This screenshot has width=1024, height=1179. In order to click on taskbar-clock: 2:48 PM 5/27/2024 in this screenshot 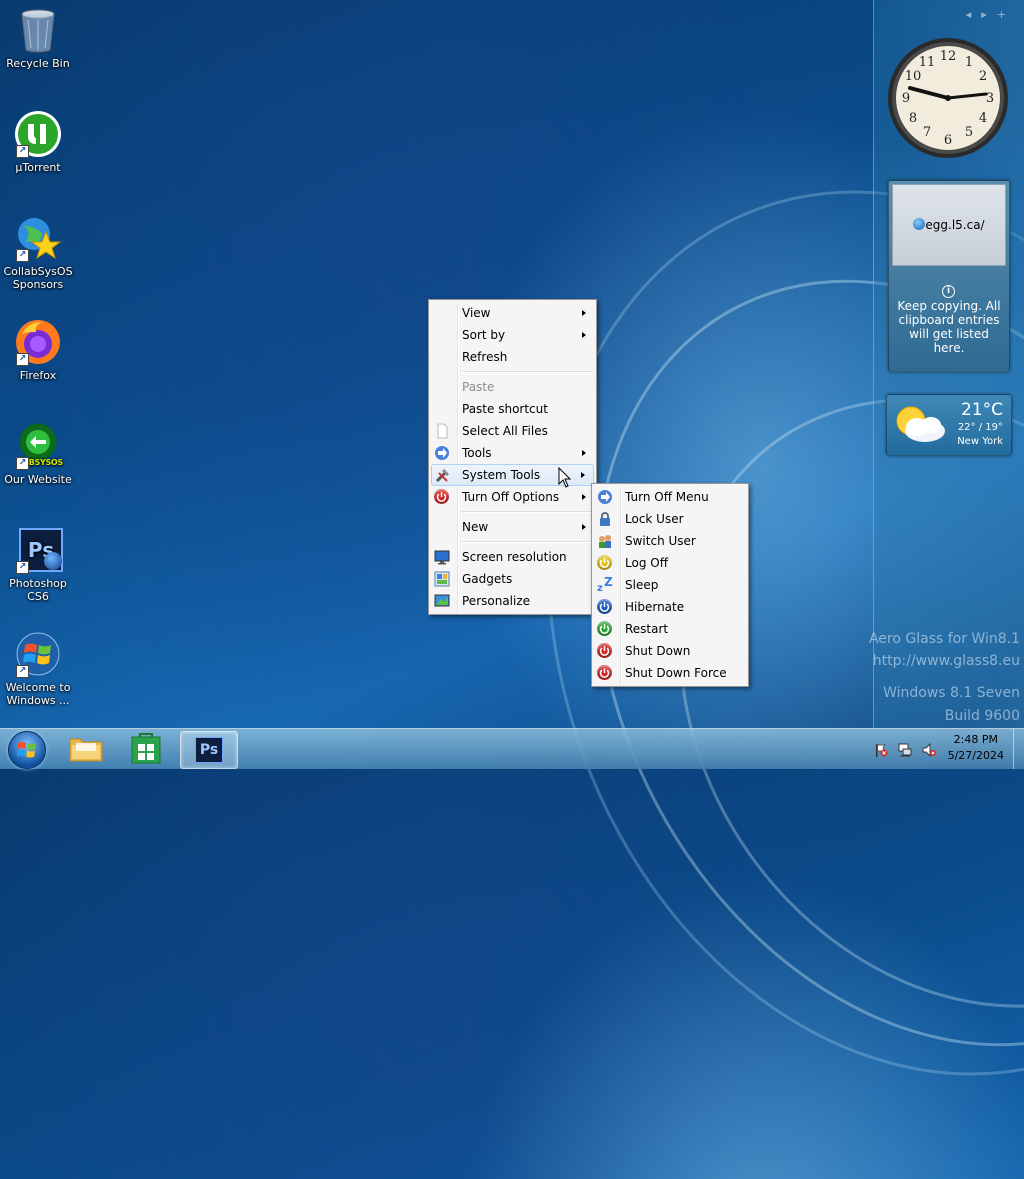, I will do `click(976, 748)`.